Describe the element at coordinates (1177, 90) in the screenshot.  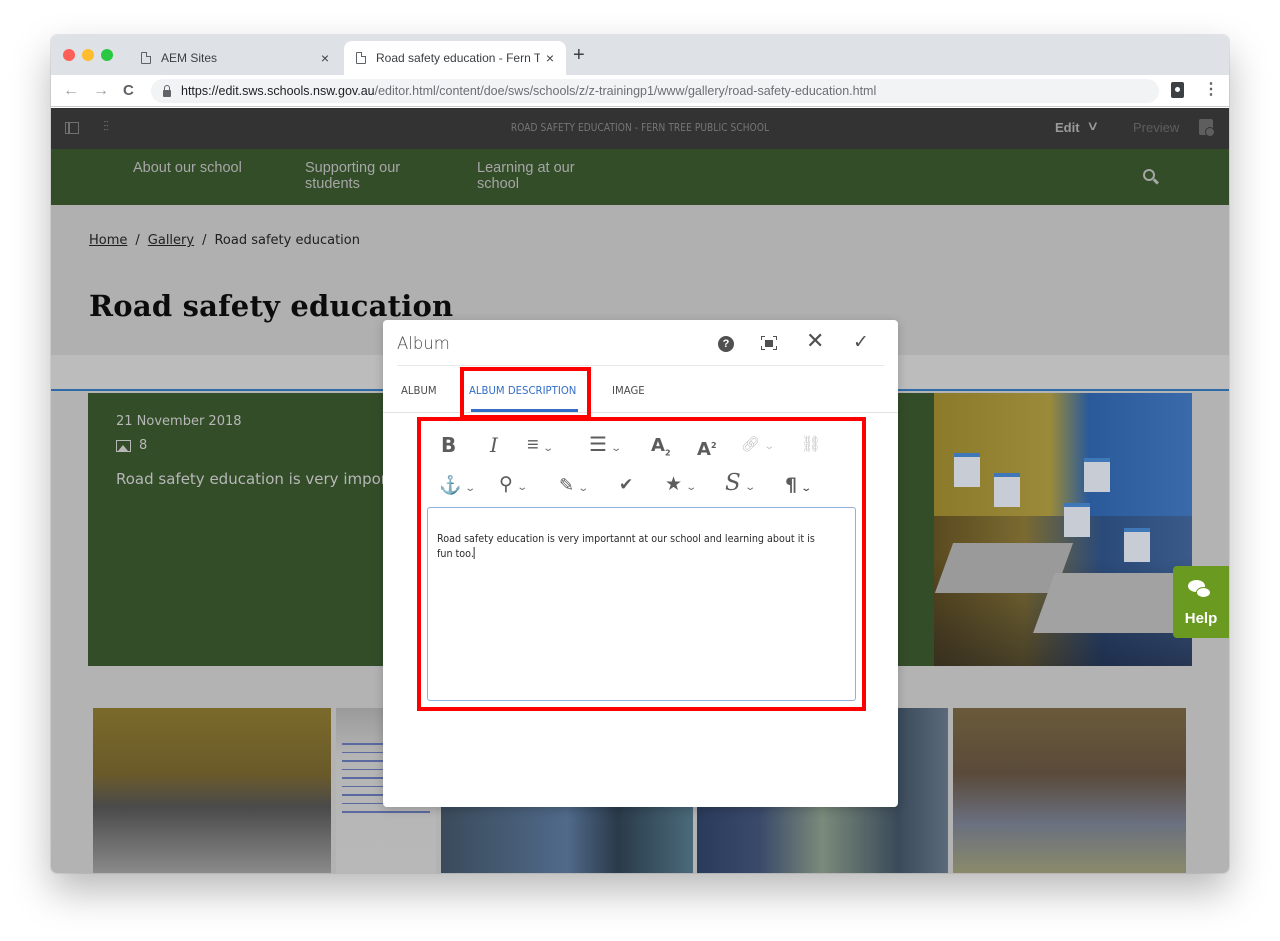
I see `clipboard-extension-icon` at that location.